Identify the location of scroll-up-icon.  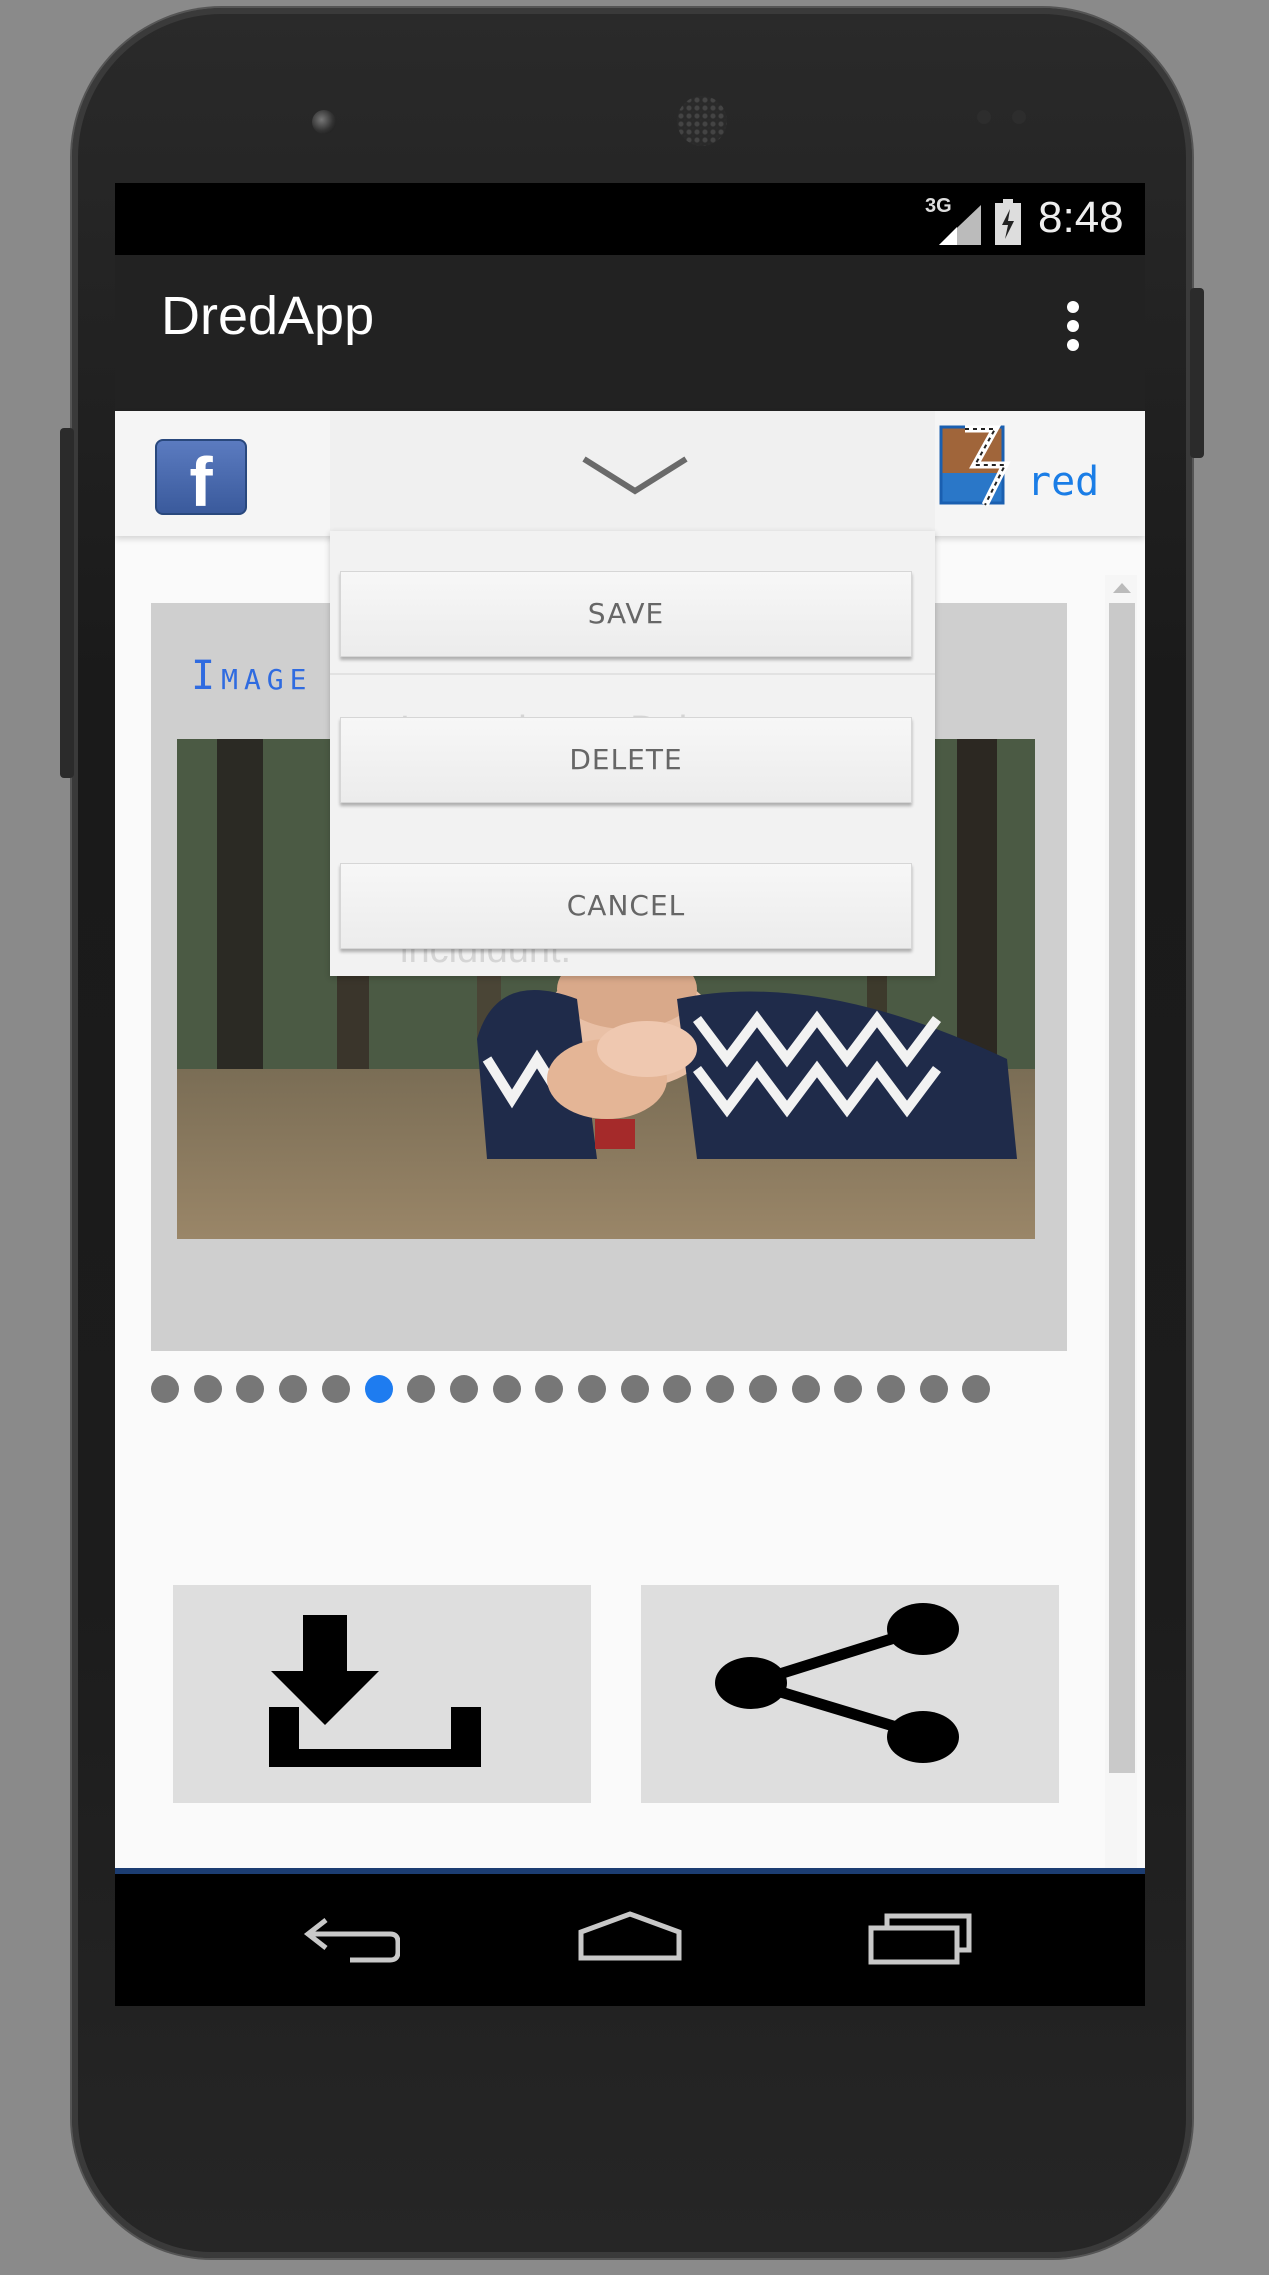
(1122, 588).